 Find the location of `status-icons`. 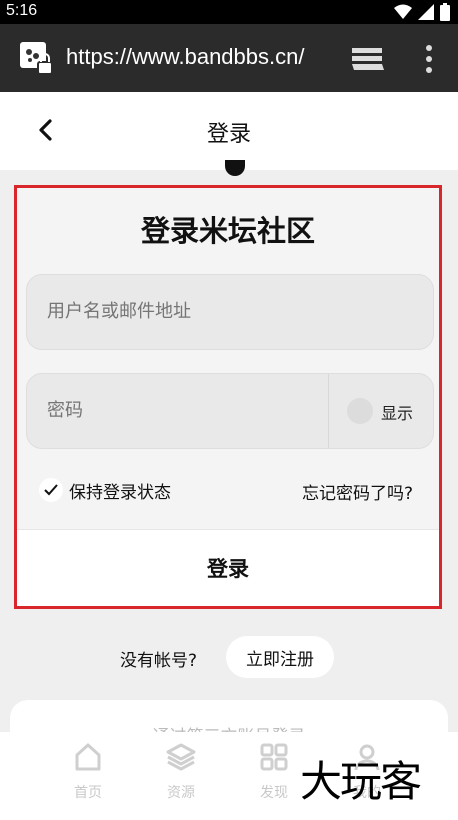

status-icons is located at coordinates (422, 12).